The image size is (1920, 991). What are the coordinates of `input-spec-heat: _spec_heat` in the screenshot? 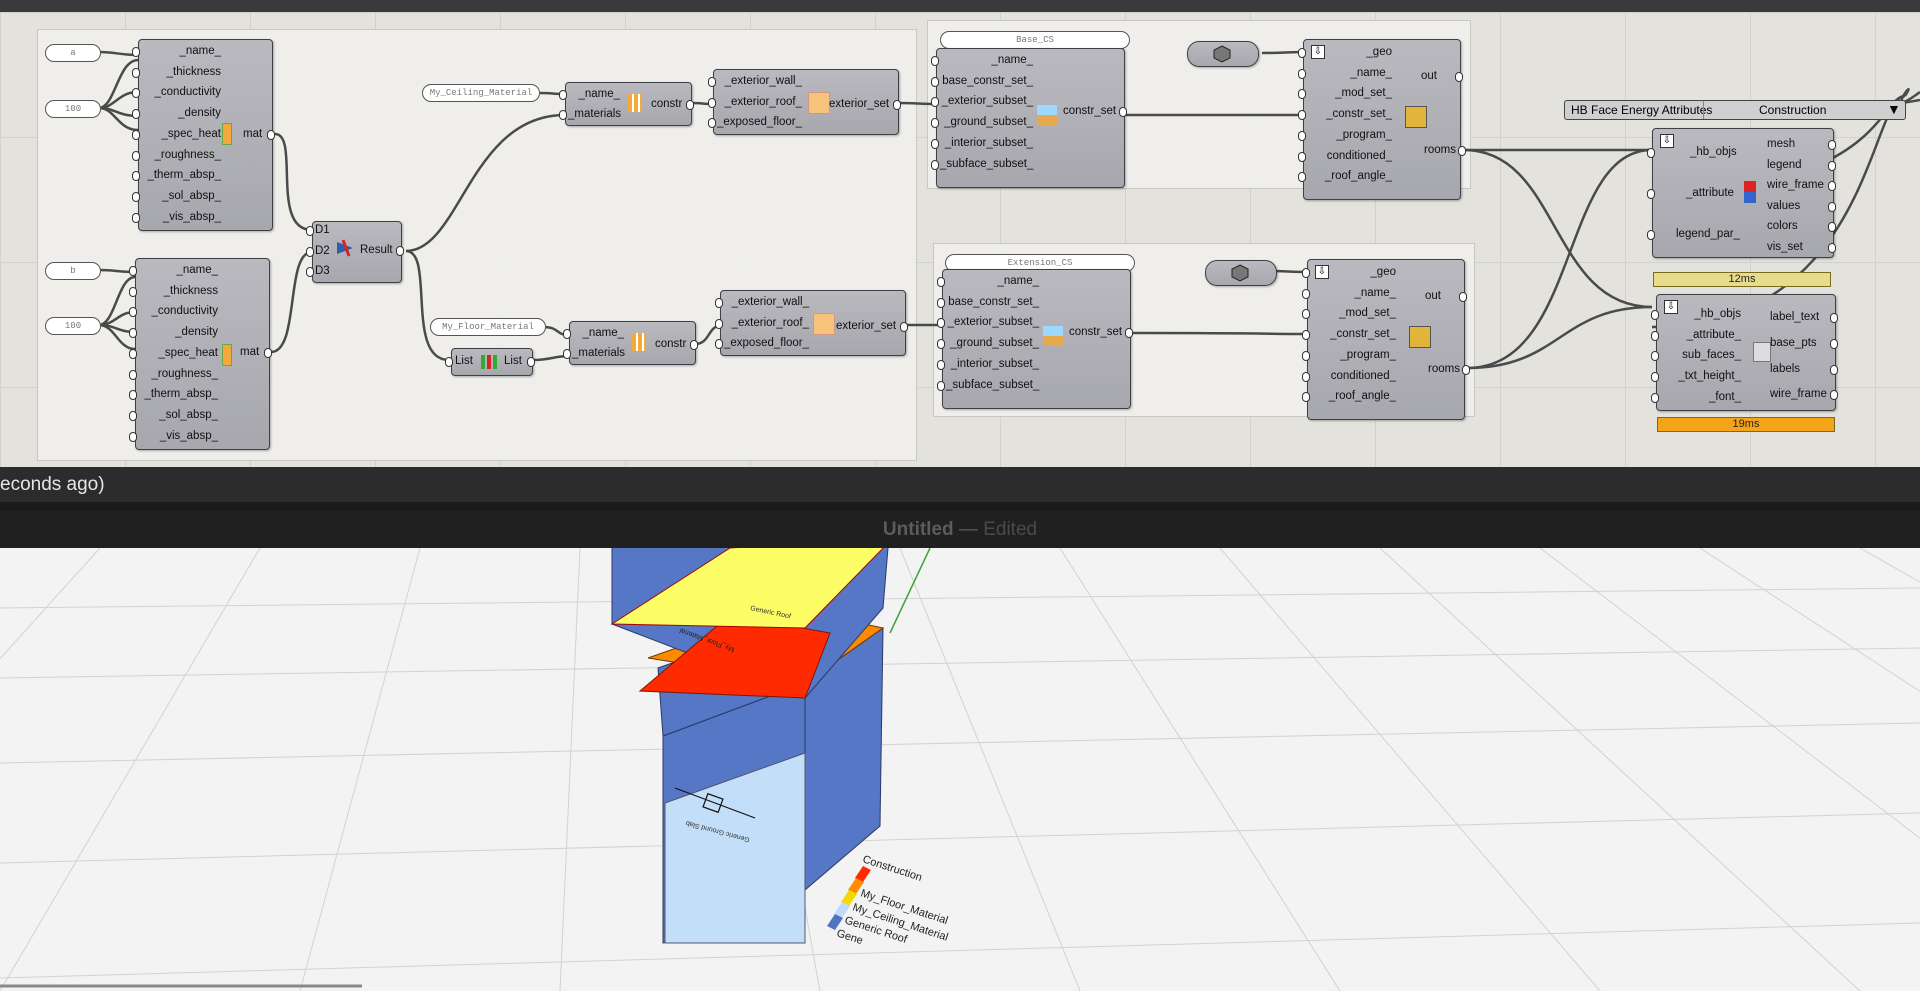 It's located at (191, 133).